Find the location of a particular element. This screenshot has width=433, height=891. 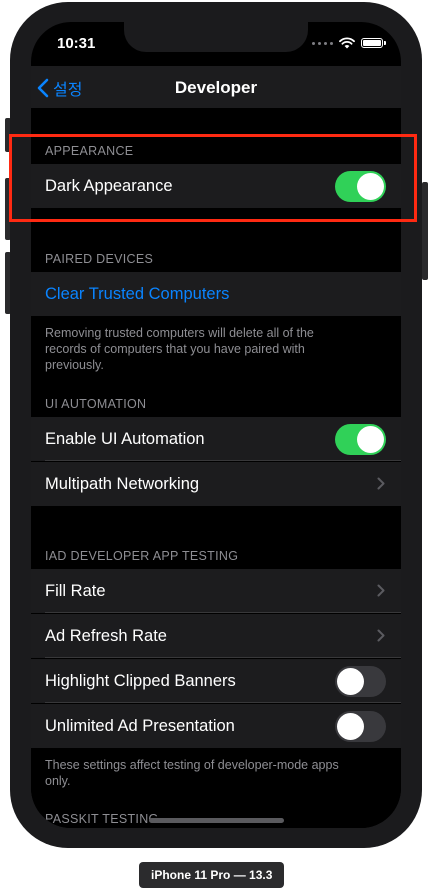

home-indicator is located at coordinates (216, 820).